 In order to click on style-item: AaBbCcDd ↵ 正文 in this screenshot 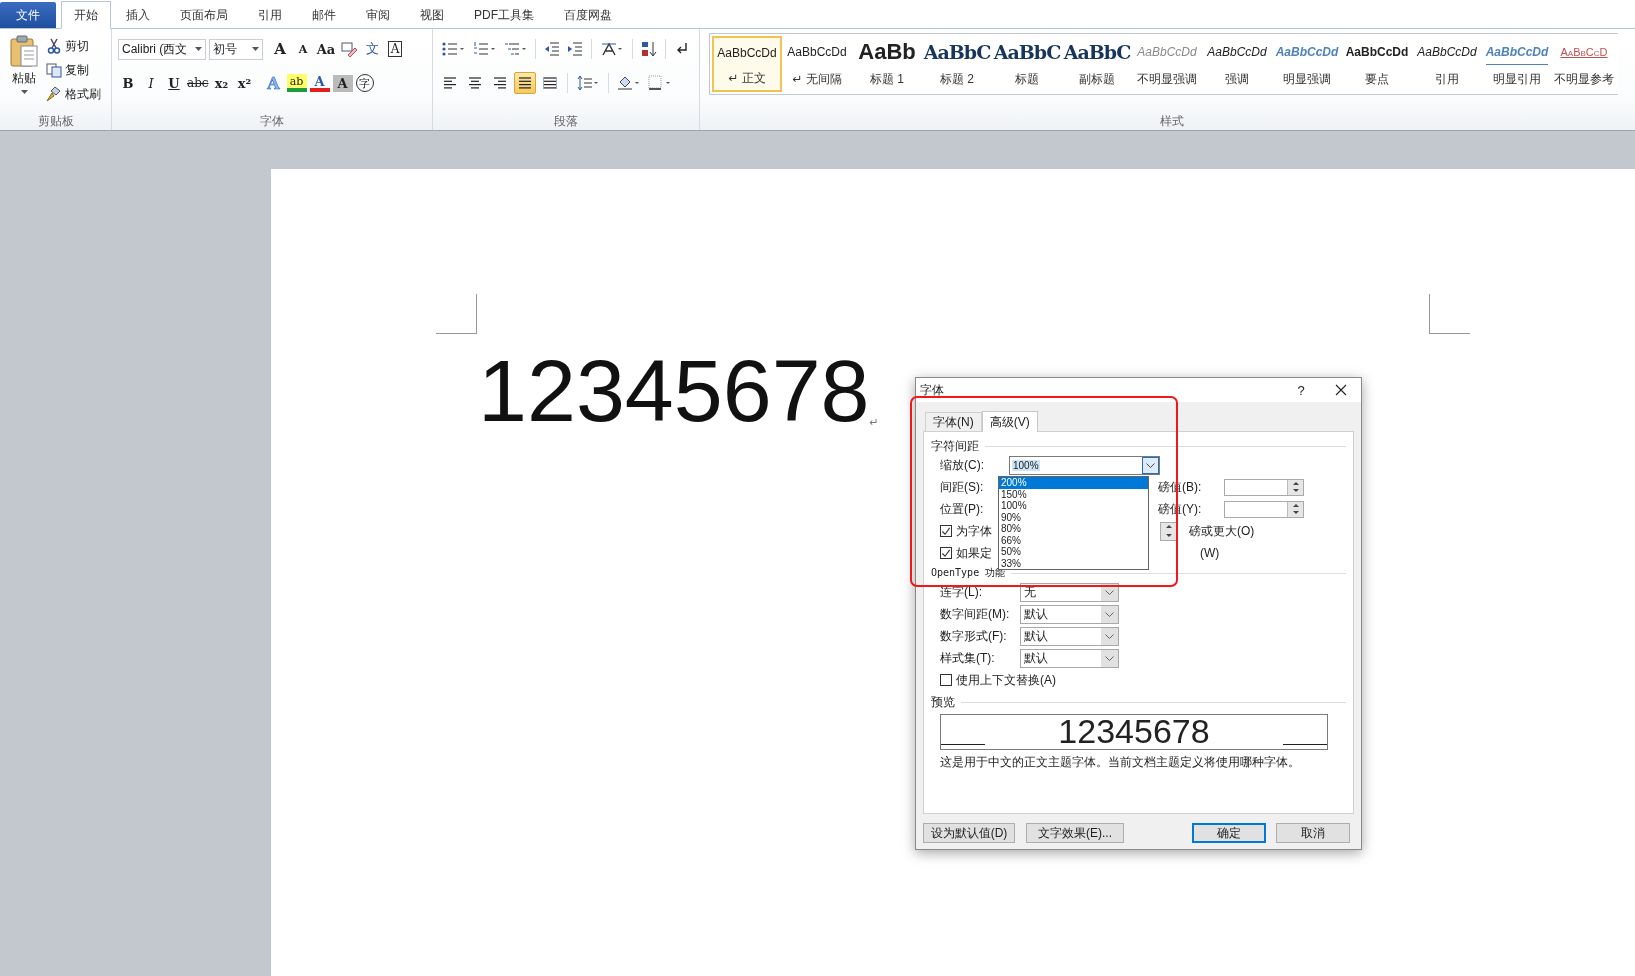, I will do `click(747, 64)`.